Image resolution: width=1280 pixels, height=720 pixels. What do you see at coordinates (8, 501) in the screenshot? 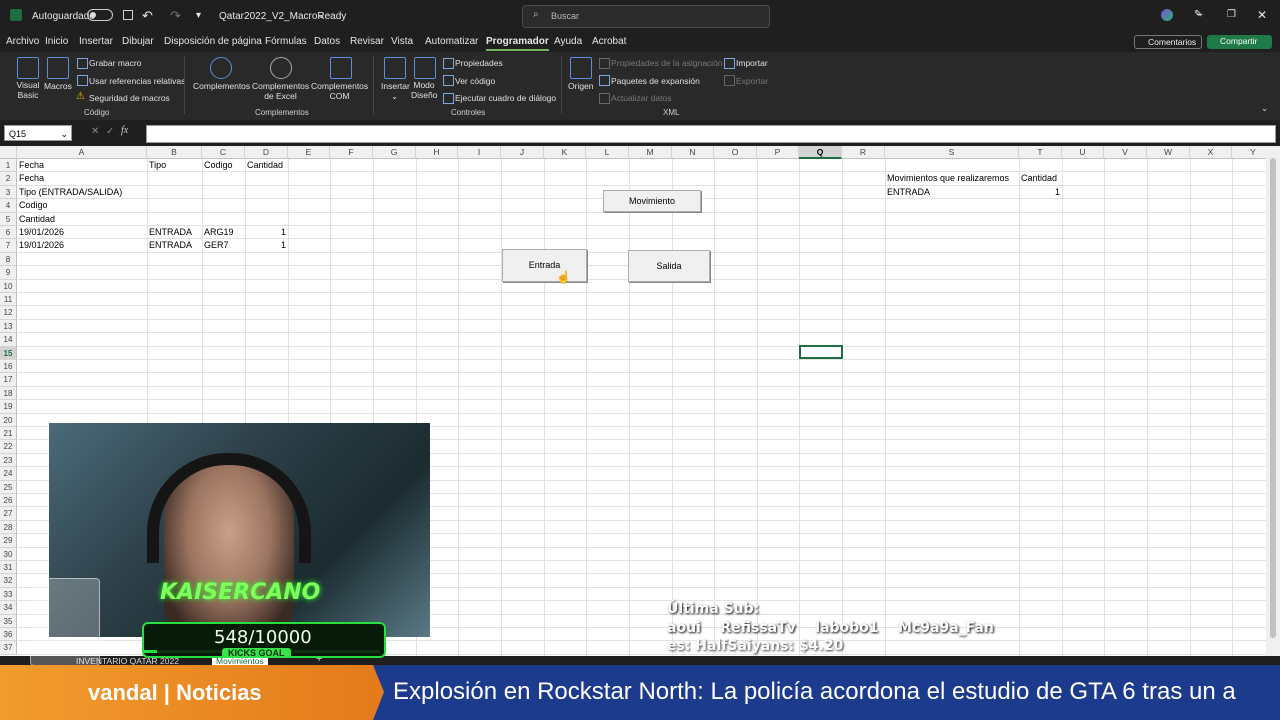
I see `row-header: 26` at bounding box center [8, 501].